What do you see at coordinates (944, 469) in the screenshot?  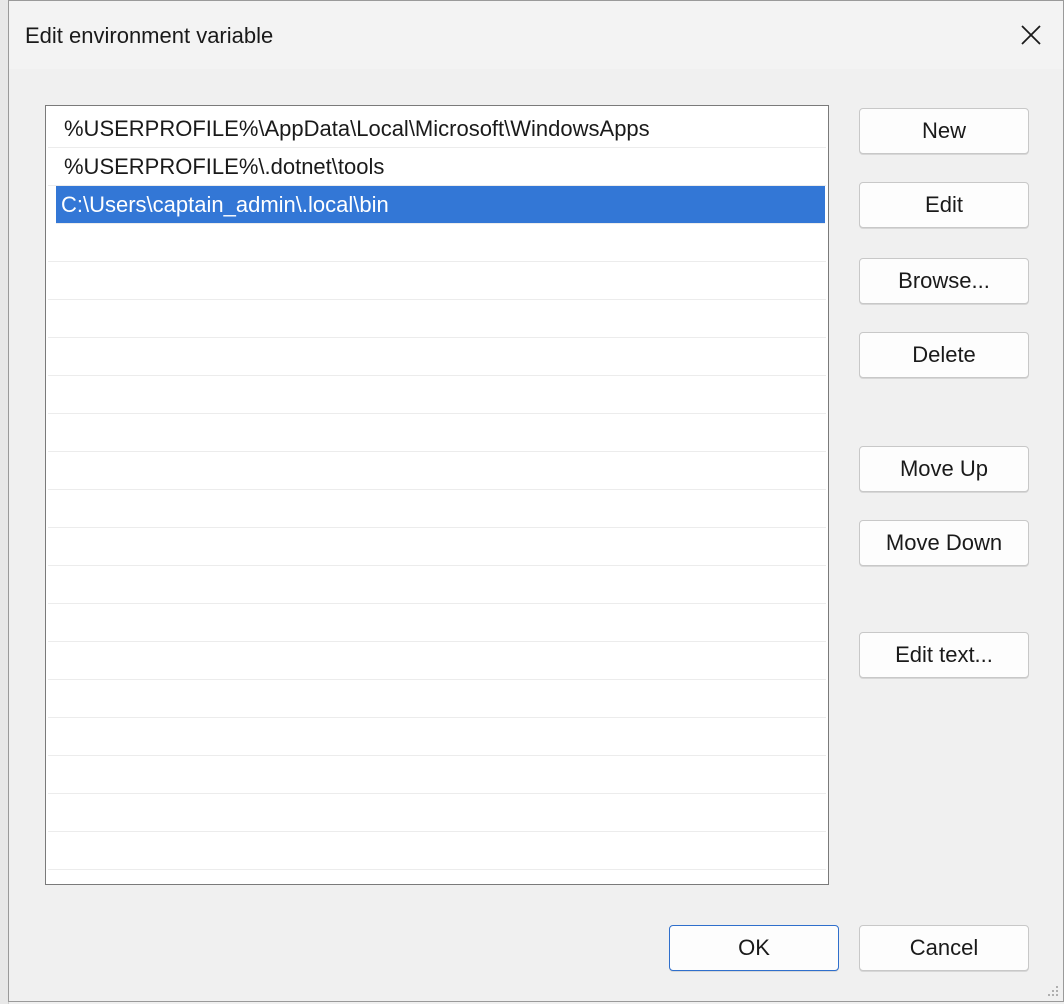 I see `move-up-button: Move Up` at bounding box center [944, 469].